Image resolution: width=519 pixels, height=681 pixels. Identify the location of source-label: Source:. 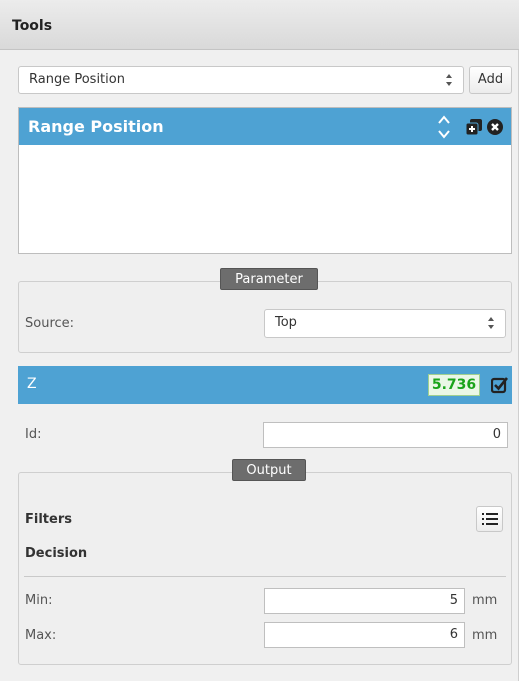
(50, 323).